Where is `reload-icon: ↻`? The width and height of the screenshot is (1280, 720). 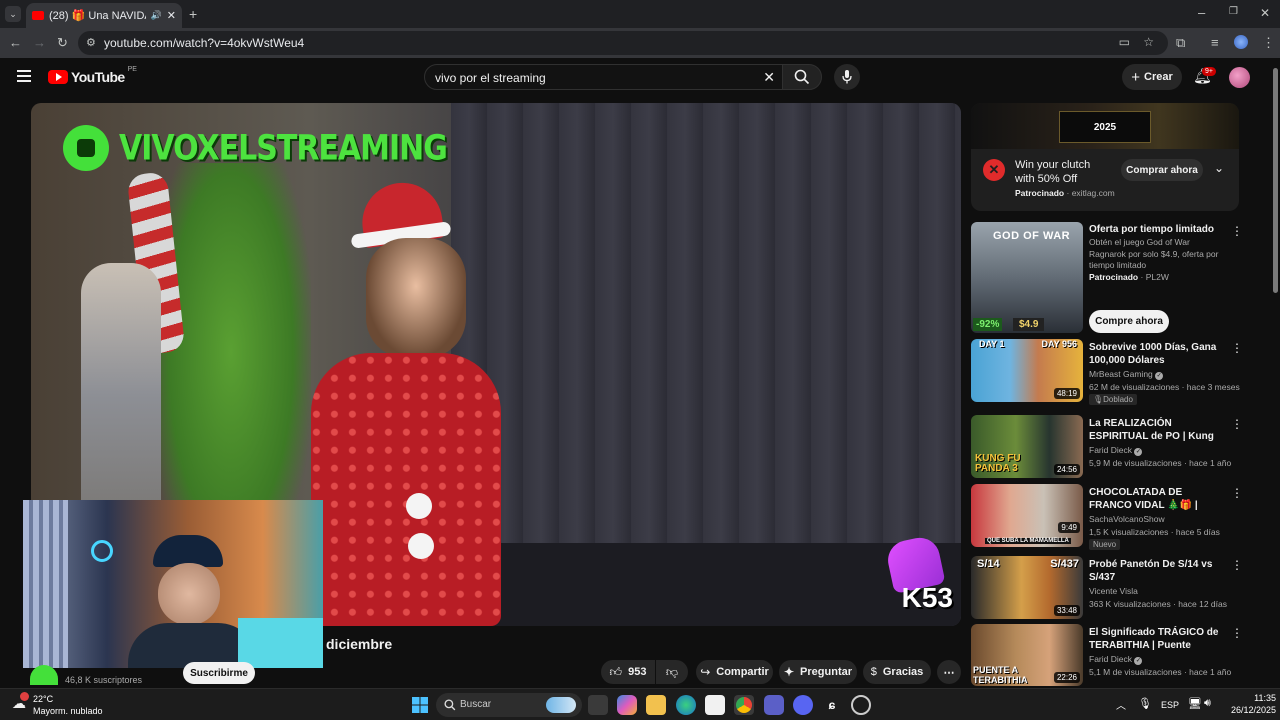 reload-icon: ↻ is located at coordinates (62, 42).